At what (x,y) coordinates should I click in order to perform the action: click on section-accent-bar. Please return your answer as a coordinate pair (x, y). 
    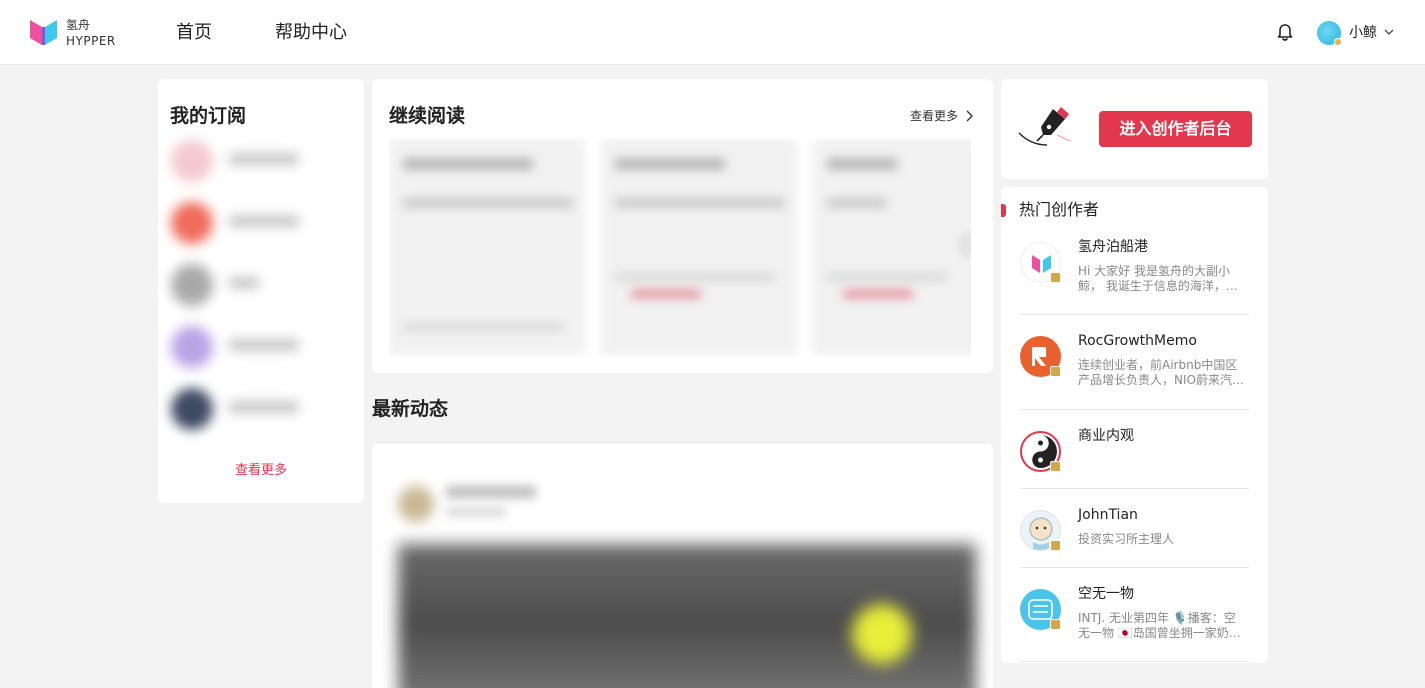
    Looking at the image, I should click on (1003, 210).